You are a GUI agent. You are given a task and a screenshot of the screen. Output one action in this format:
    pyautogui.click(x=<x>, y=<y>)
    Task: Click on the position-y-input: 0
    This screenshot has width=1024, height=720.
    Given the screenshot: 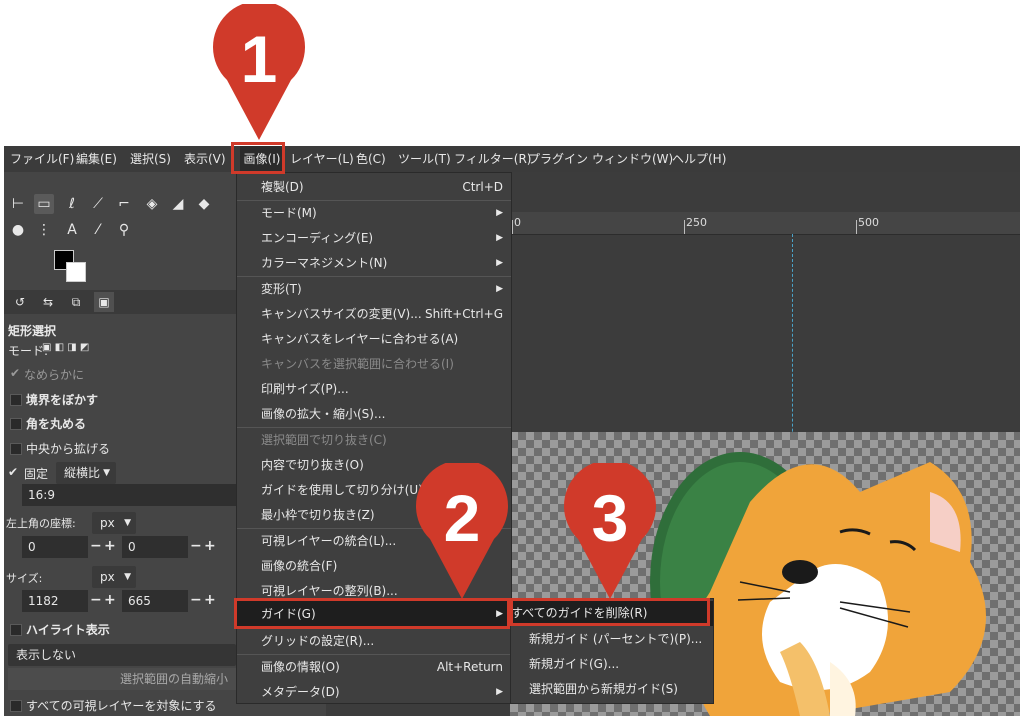 What is the action you would take?
    pyautogui.click(x=155, y=547)
    